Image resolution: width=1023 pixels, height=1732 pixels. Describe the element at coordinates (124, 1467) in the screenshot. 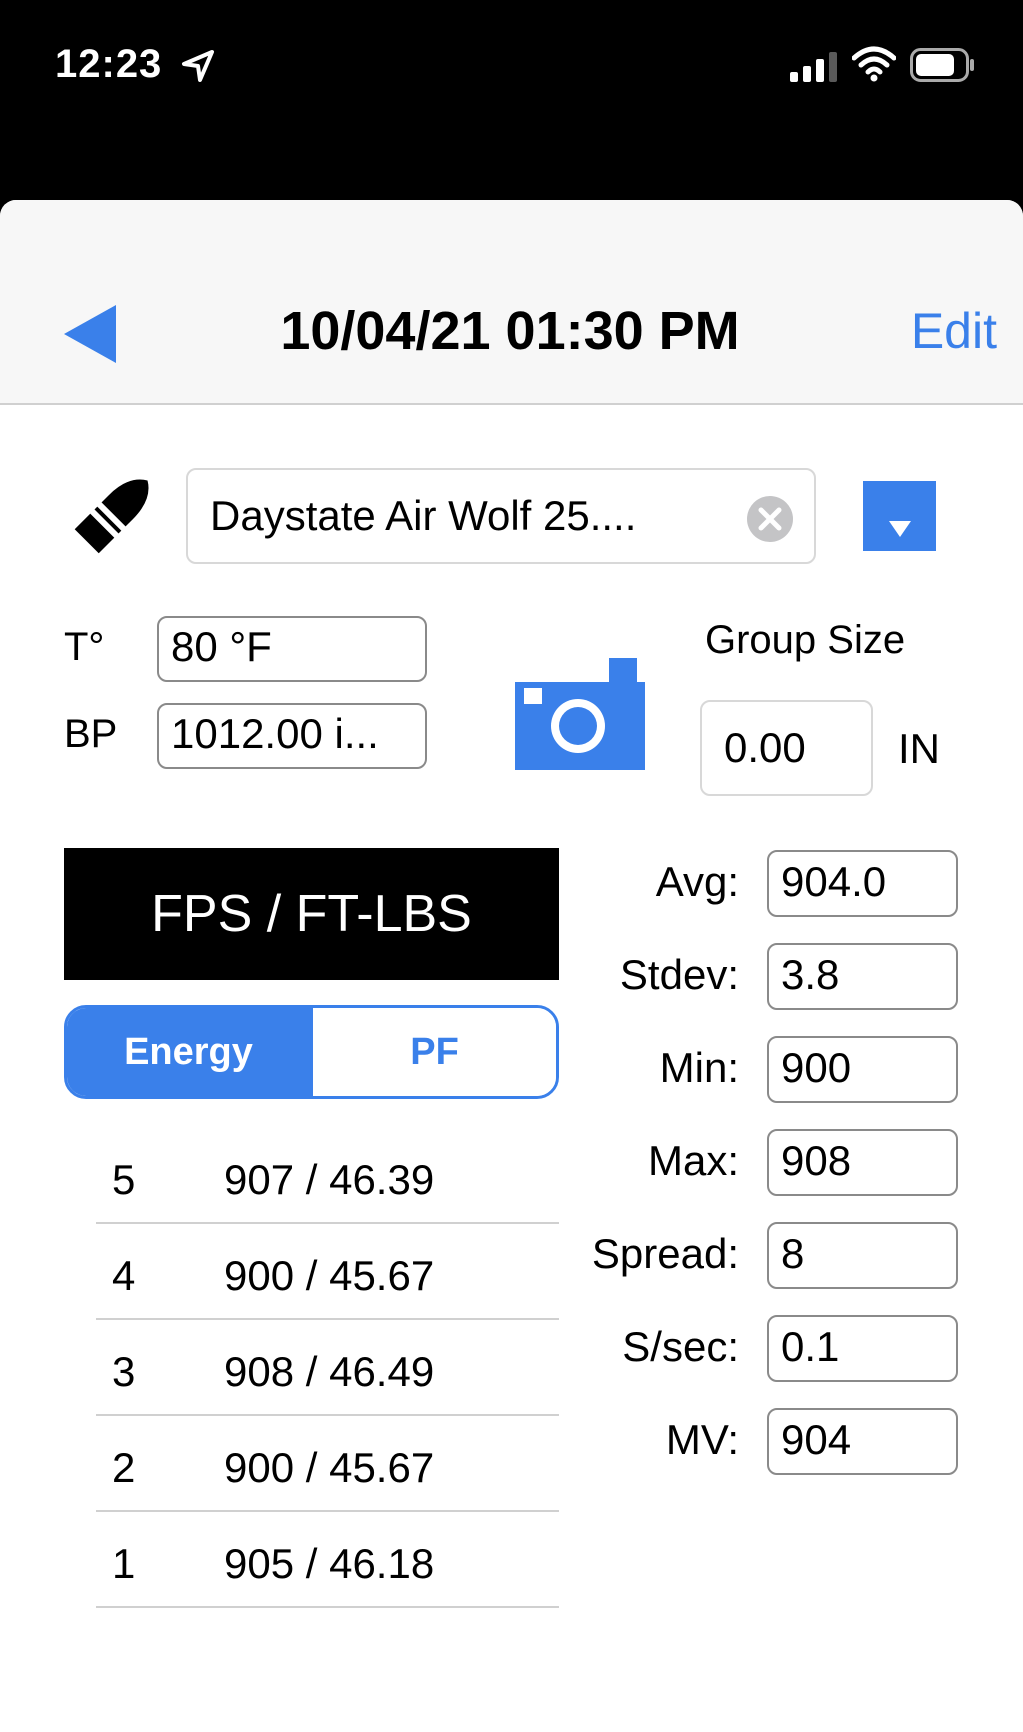

I see `shot-number: 2` at that location.